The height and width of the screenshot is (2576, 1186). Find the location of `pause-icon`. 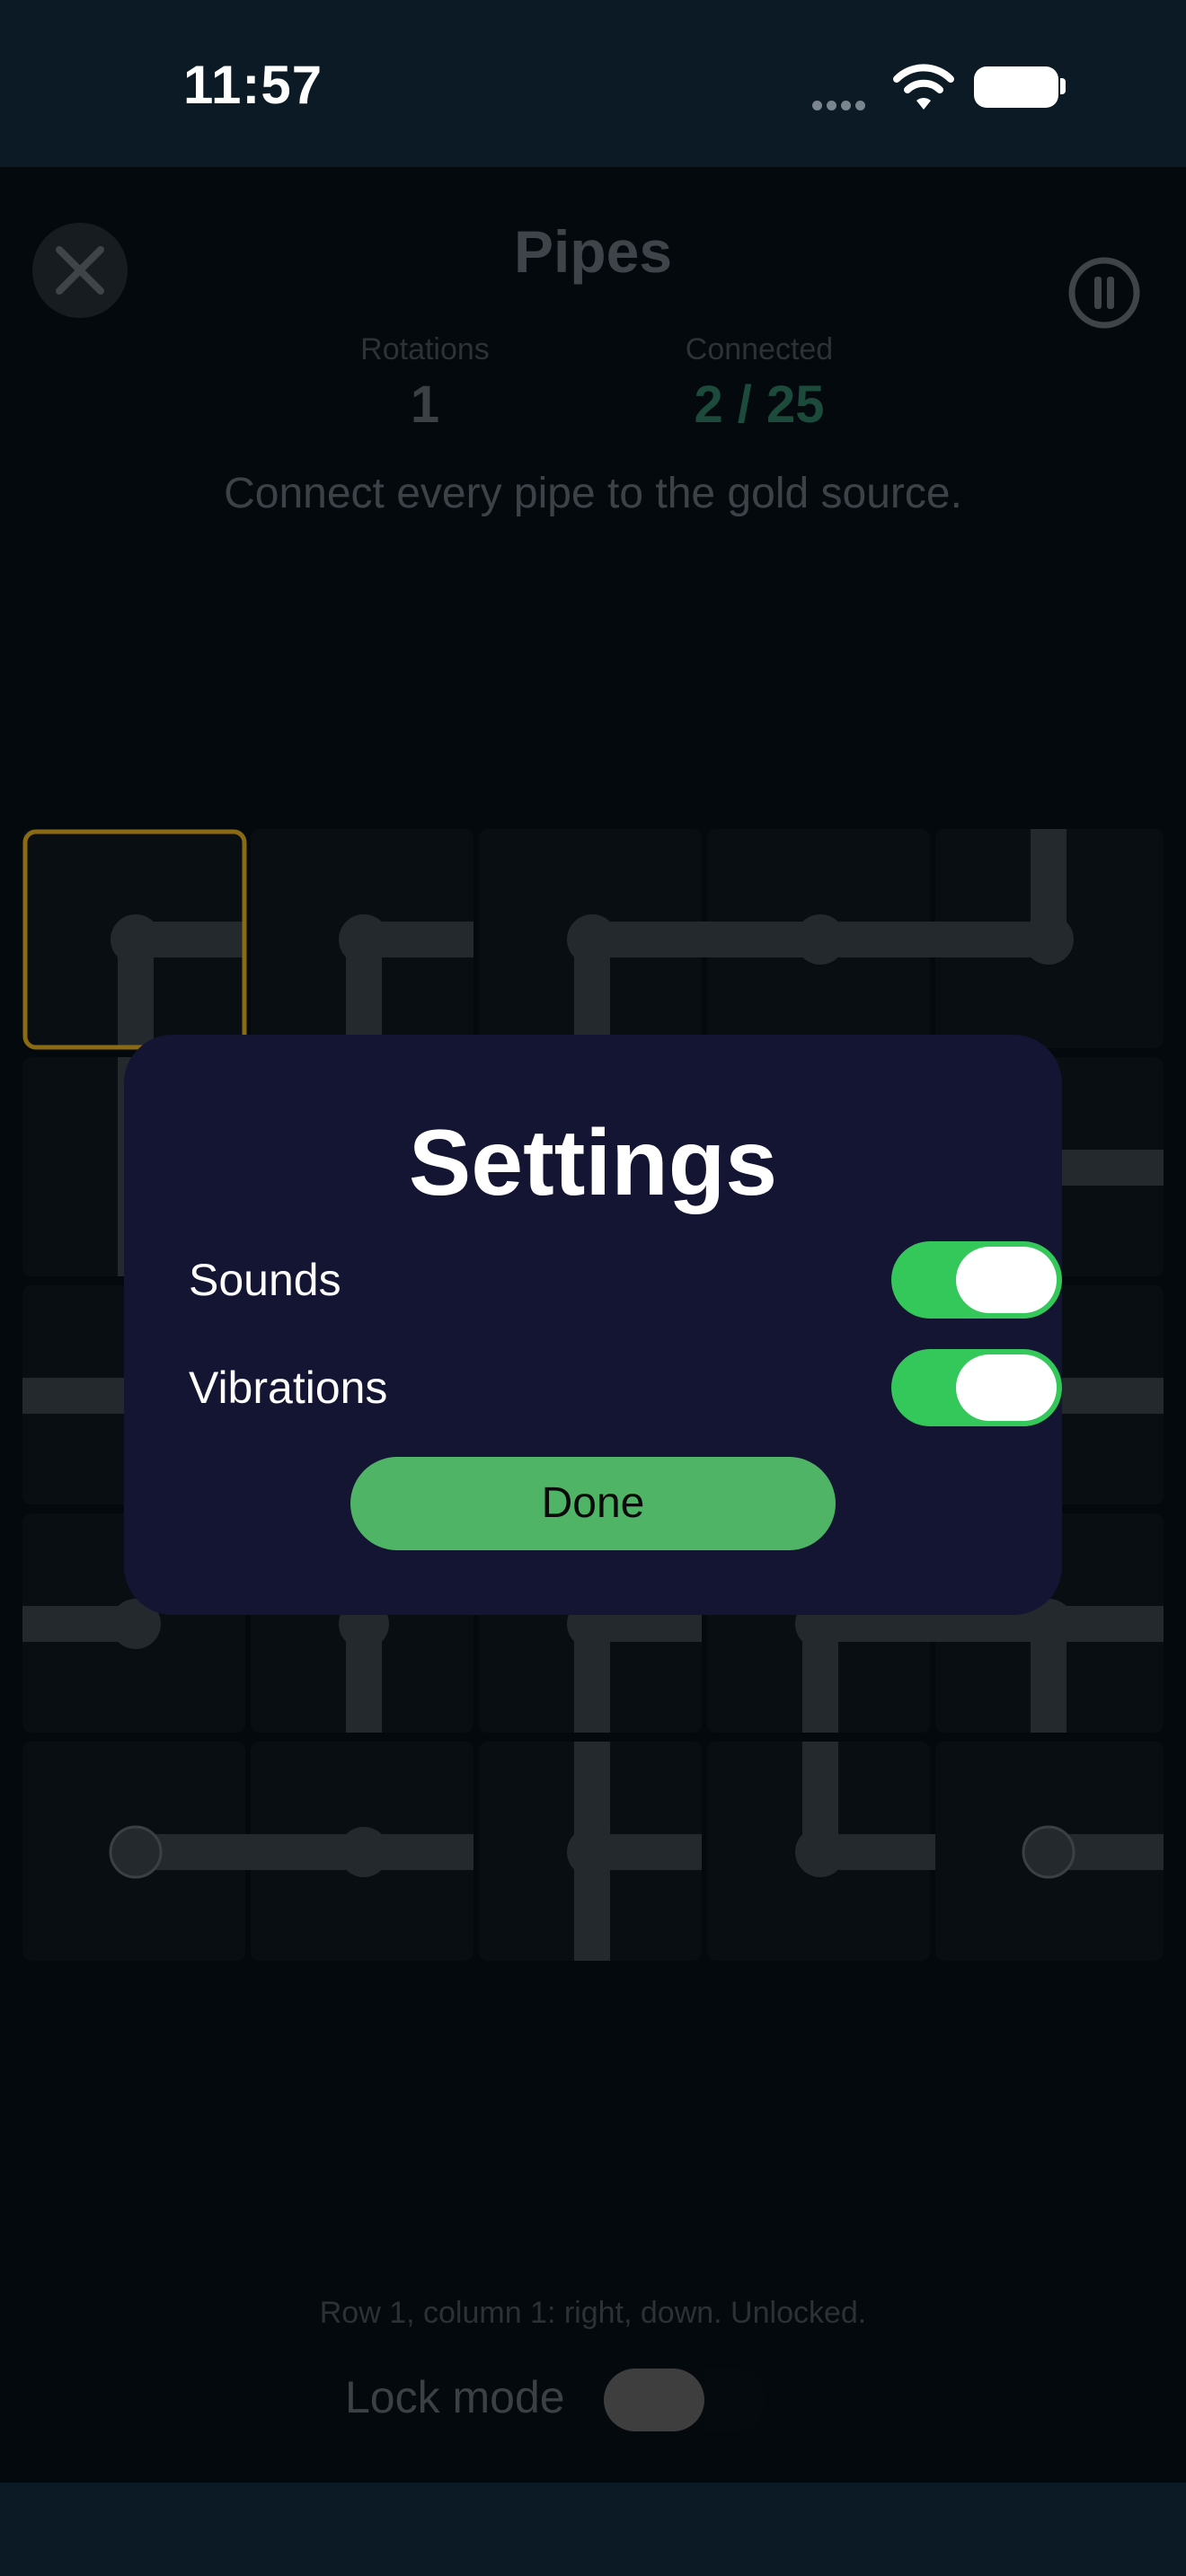

pause-icon is located at coordinates (1104, 293).